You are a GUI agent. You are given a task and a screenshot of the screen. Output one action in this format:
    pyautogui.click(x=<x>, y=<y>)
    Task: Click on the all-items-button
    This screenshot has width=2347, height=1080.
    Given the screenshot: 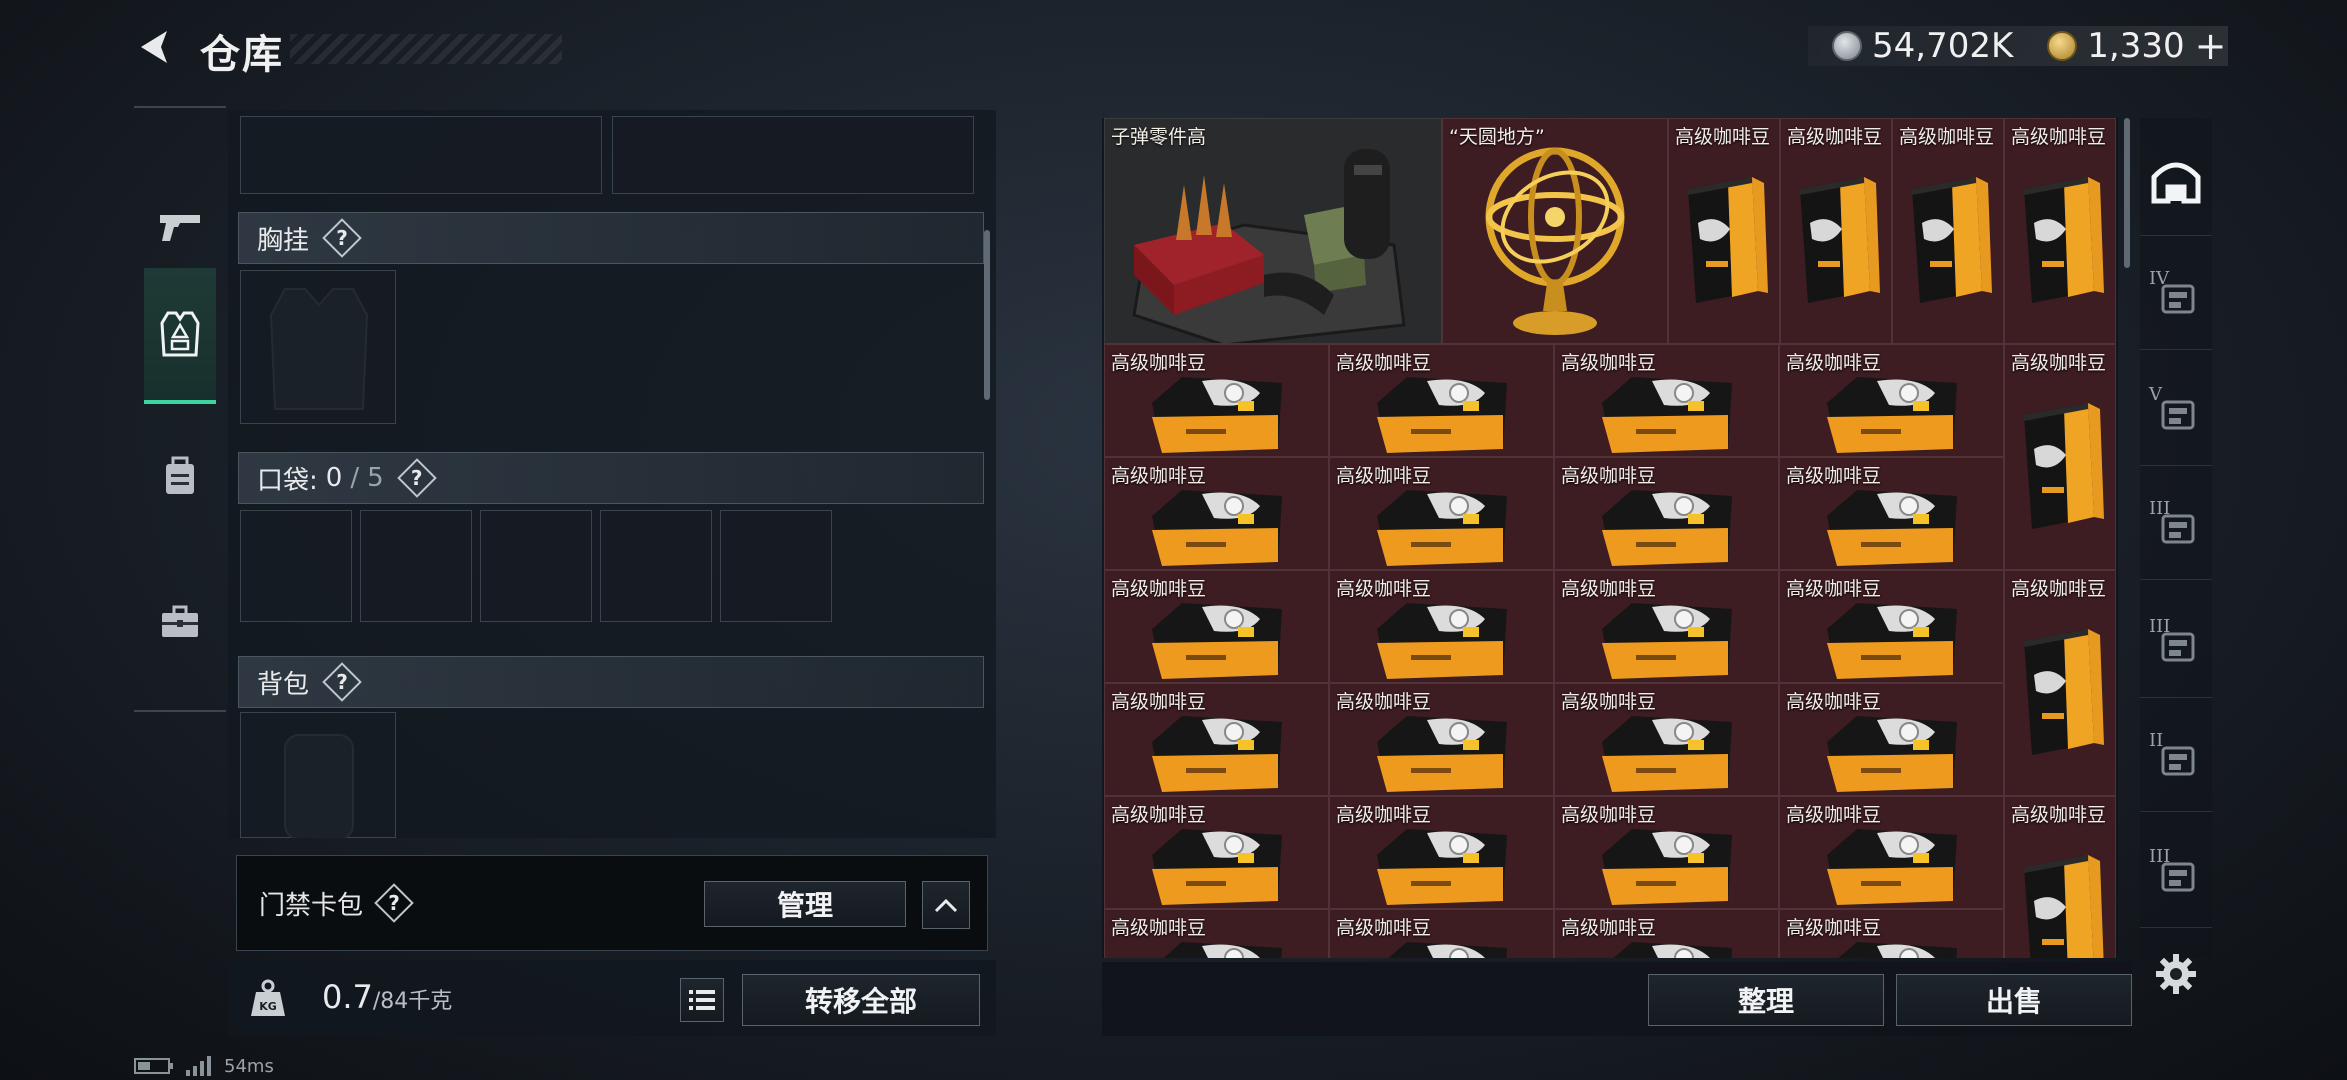 What is the action you would take?
    pyautogui.click(x=2176, y=181)
    